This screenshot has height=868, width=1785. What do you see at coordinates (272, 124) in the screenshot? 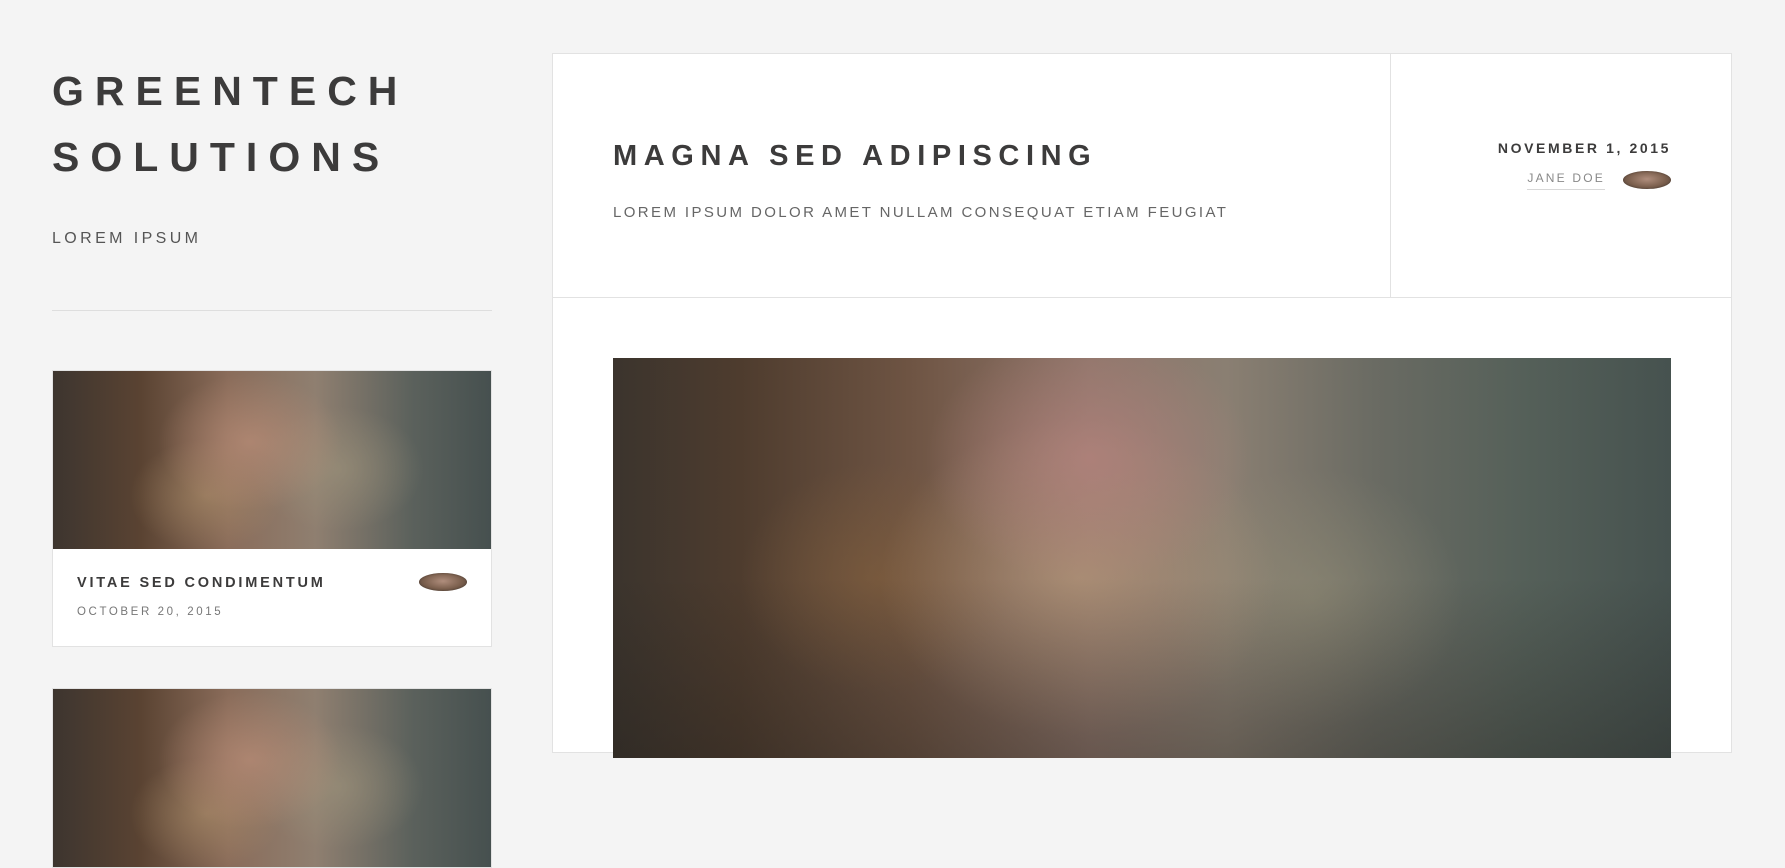
I see `site-title: GREENTECH SOLUTIONS` at bounding box center [272, 124].